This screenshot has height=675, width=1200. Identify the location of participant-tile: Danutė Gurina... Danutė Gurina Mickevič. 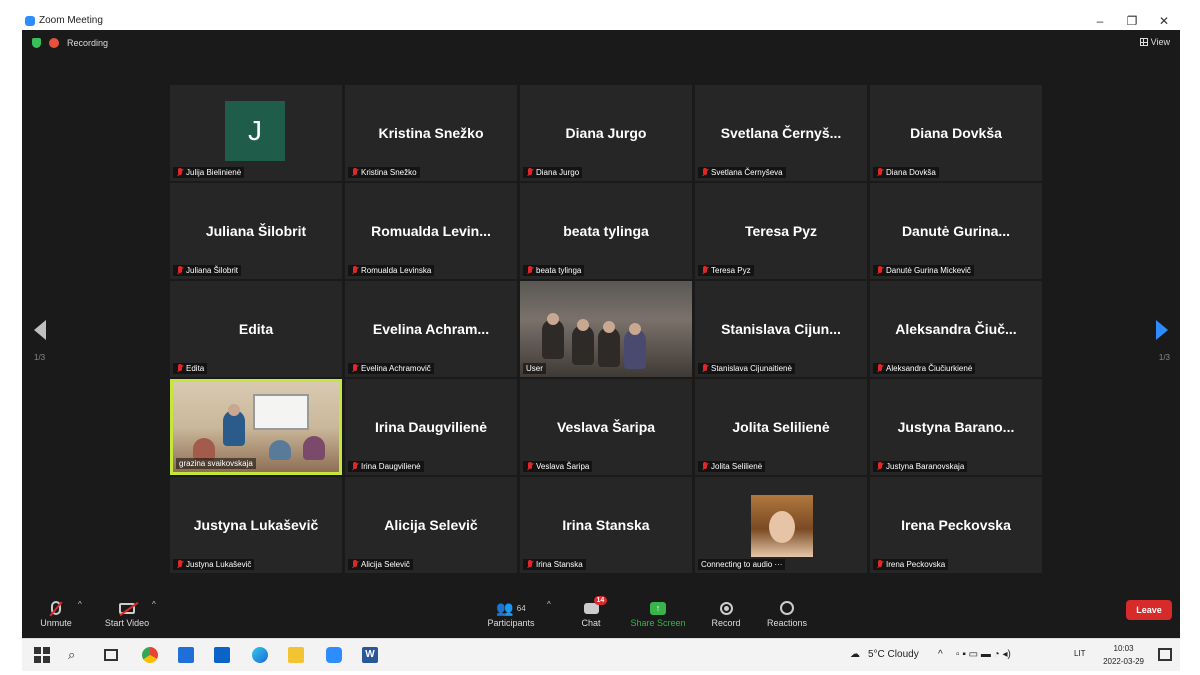
(956, 231).